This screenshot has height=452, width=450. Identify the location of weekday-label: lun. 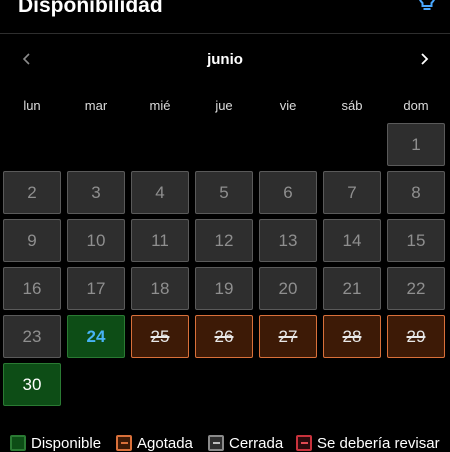
(32, 105).